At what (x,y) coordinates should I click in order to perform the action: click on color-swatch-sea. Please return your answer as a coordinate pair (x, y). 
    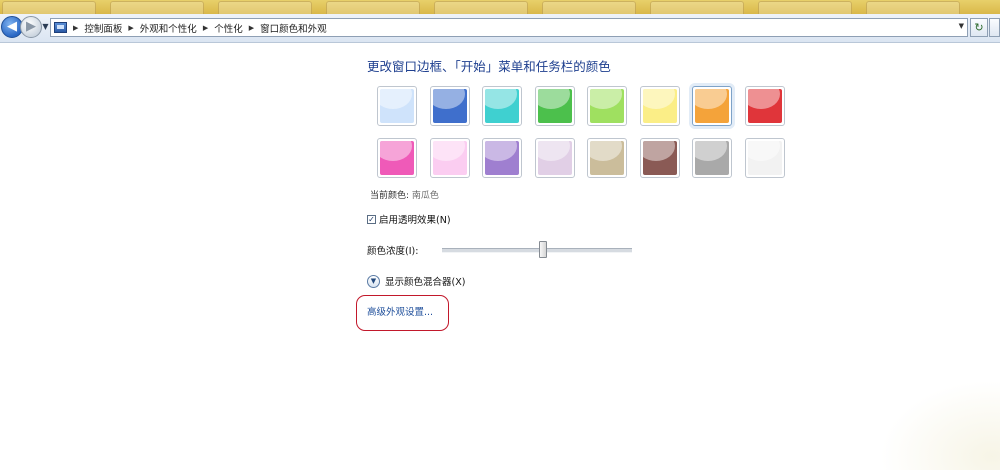
    Looking at the image, I should click on (502, 106).